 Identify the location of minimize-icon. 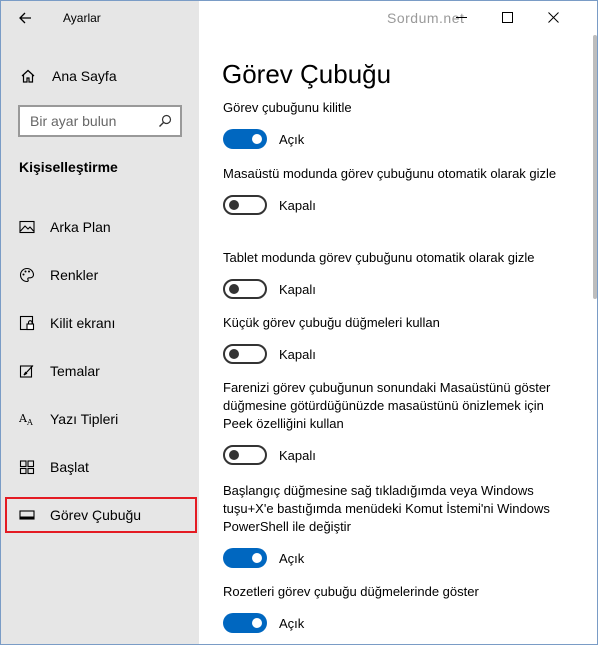
(461, 17).